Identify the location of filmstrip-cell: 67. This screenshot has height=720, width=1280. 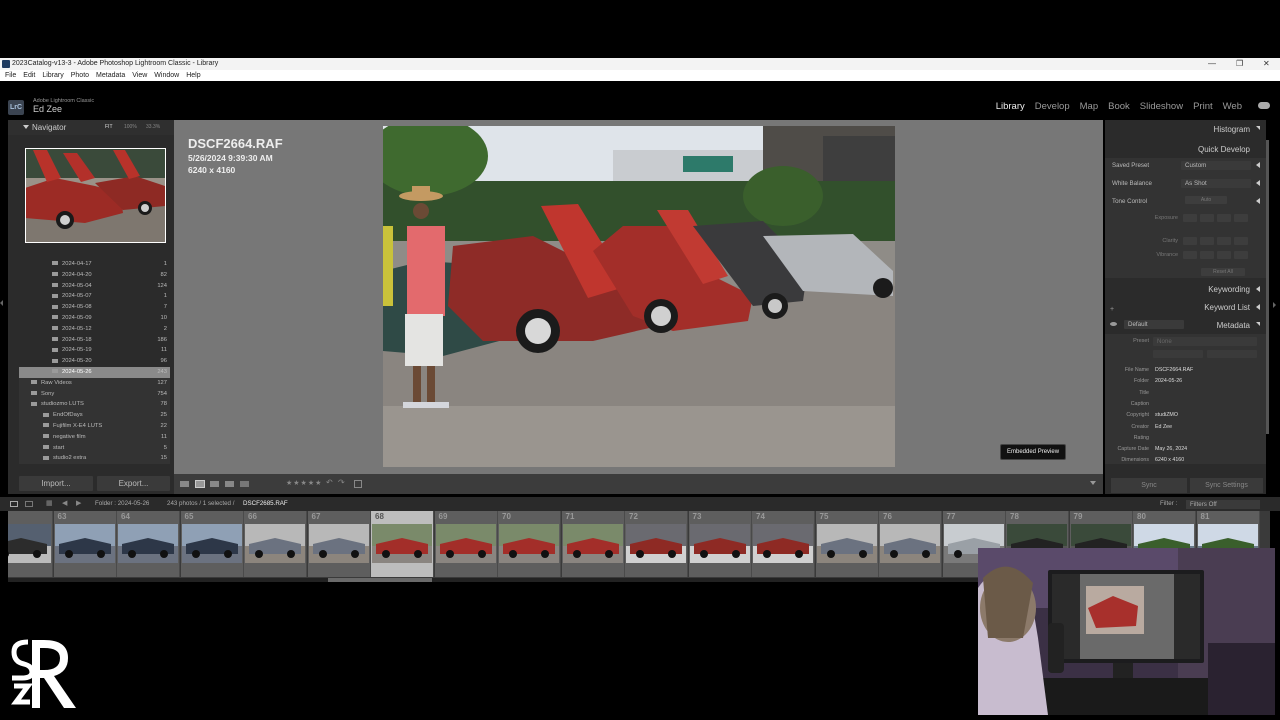
(339, 544).